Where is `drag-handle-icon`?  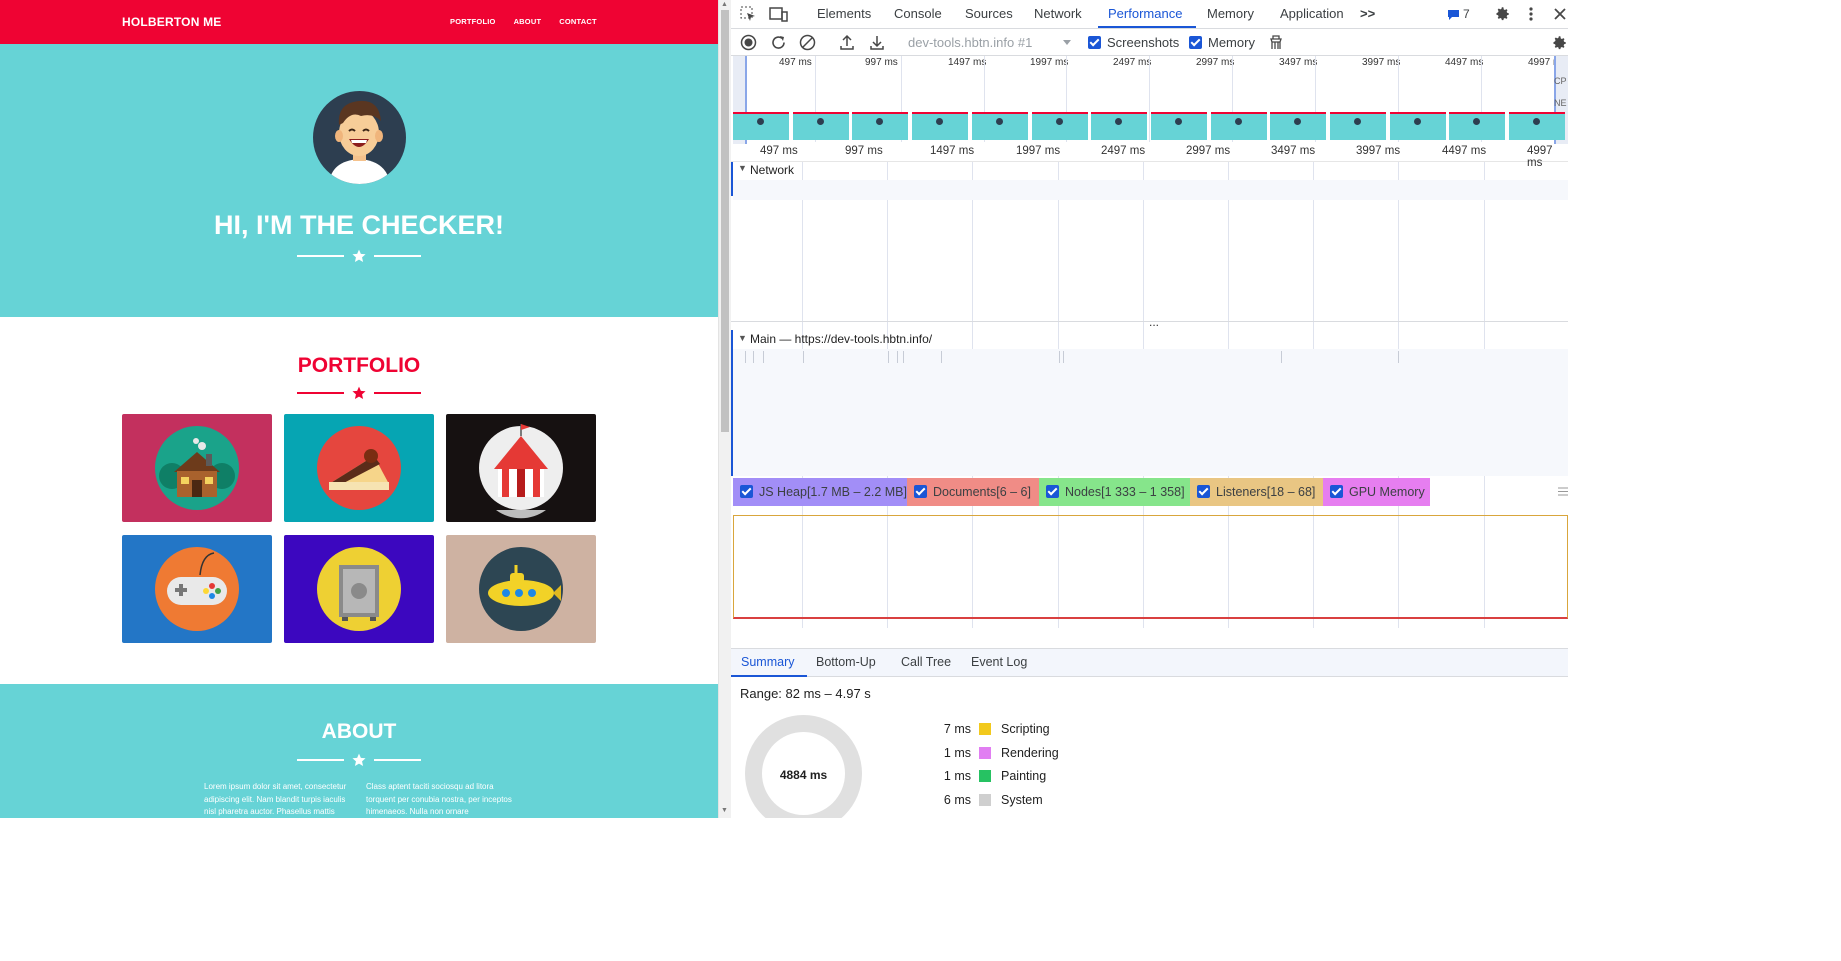
drag-handle-icon is located at coordinates (1563, 491).